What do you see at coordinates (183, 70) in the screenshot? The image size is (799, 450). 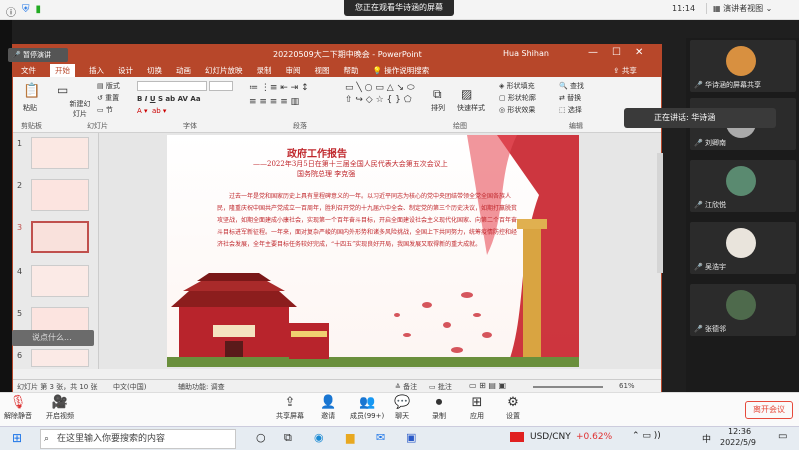 I see `menu-animations: 动画` at bounding box center [183, 70].